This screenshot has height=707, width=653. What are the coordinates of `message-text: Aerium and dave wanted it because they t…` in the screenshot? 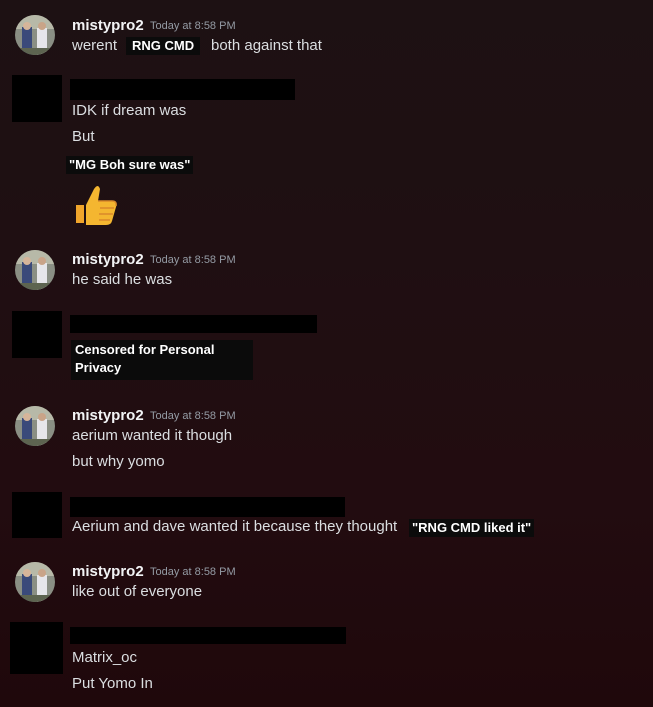 It's located at (235, 526).